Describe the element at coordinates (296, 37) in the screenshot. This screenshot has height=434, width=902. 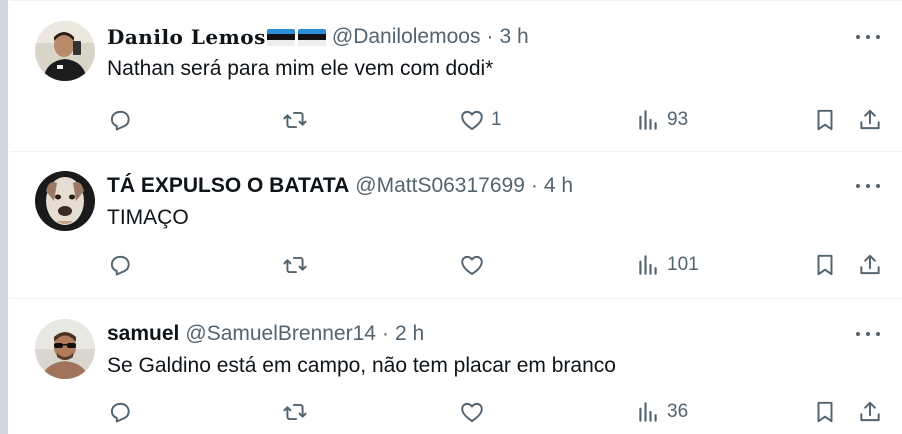
I see `flag-emojis` at that location.